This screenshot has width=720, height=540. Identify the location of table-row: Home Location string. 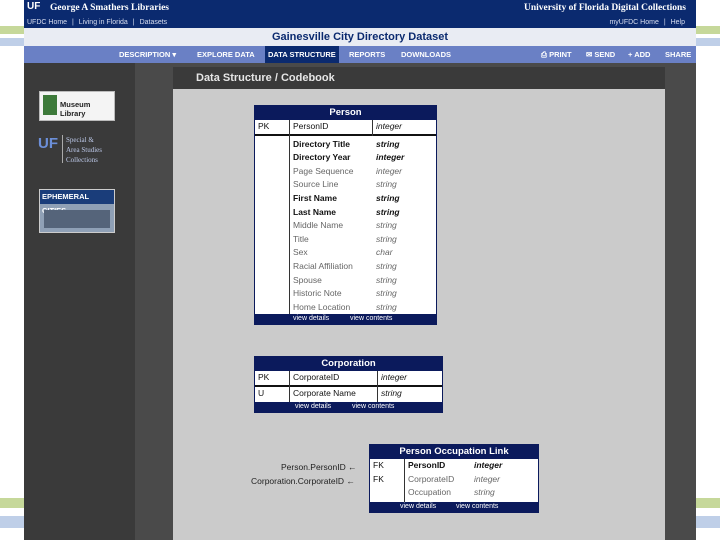
(345, 308).